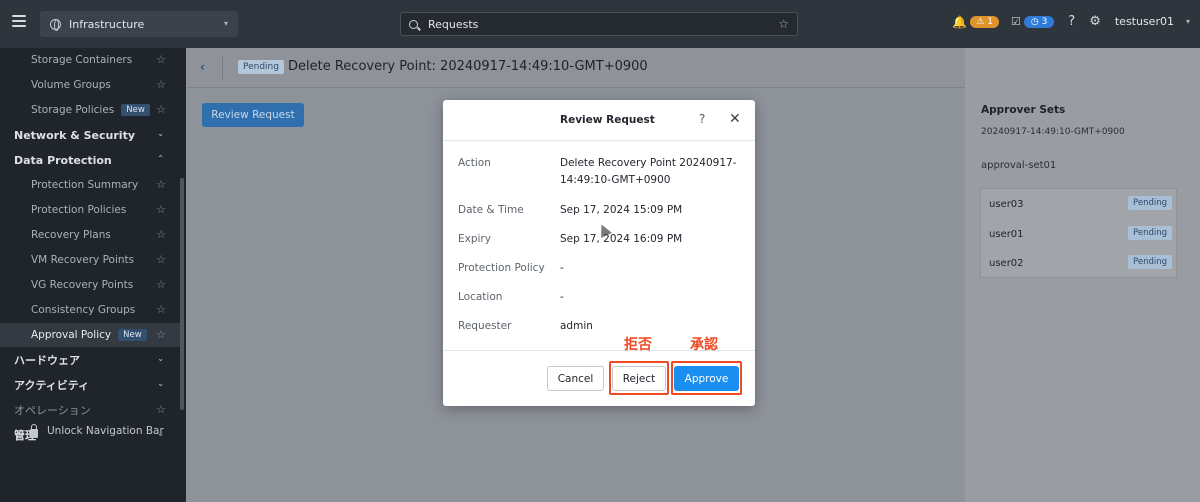 This screenshot has width=1200, height=502. Describe the element at coordinates (47, 360) in the screenshot. I see `sidebar-item-label: ハードウェア` at that location.